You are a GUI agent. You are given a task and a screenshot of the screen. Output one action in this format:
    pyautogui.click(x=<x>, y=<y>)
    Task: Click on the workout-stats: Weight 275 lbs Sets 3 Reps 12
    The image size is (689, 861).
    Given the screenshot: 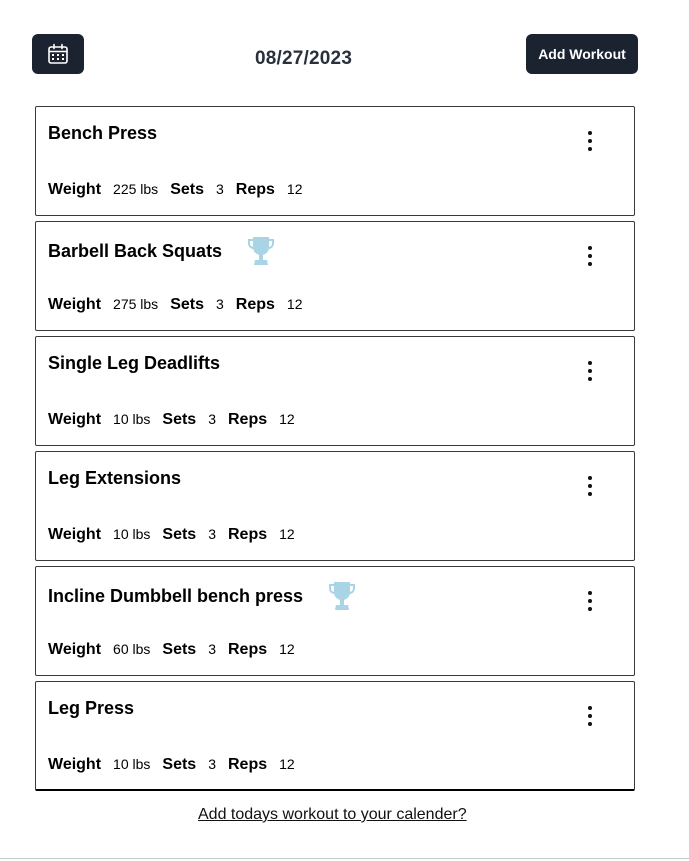 What is the action you would take?
    pyautogui.click(x=181, y=305)
    